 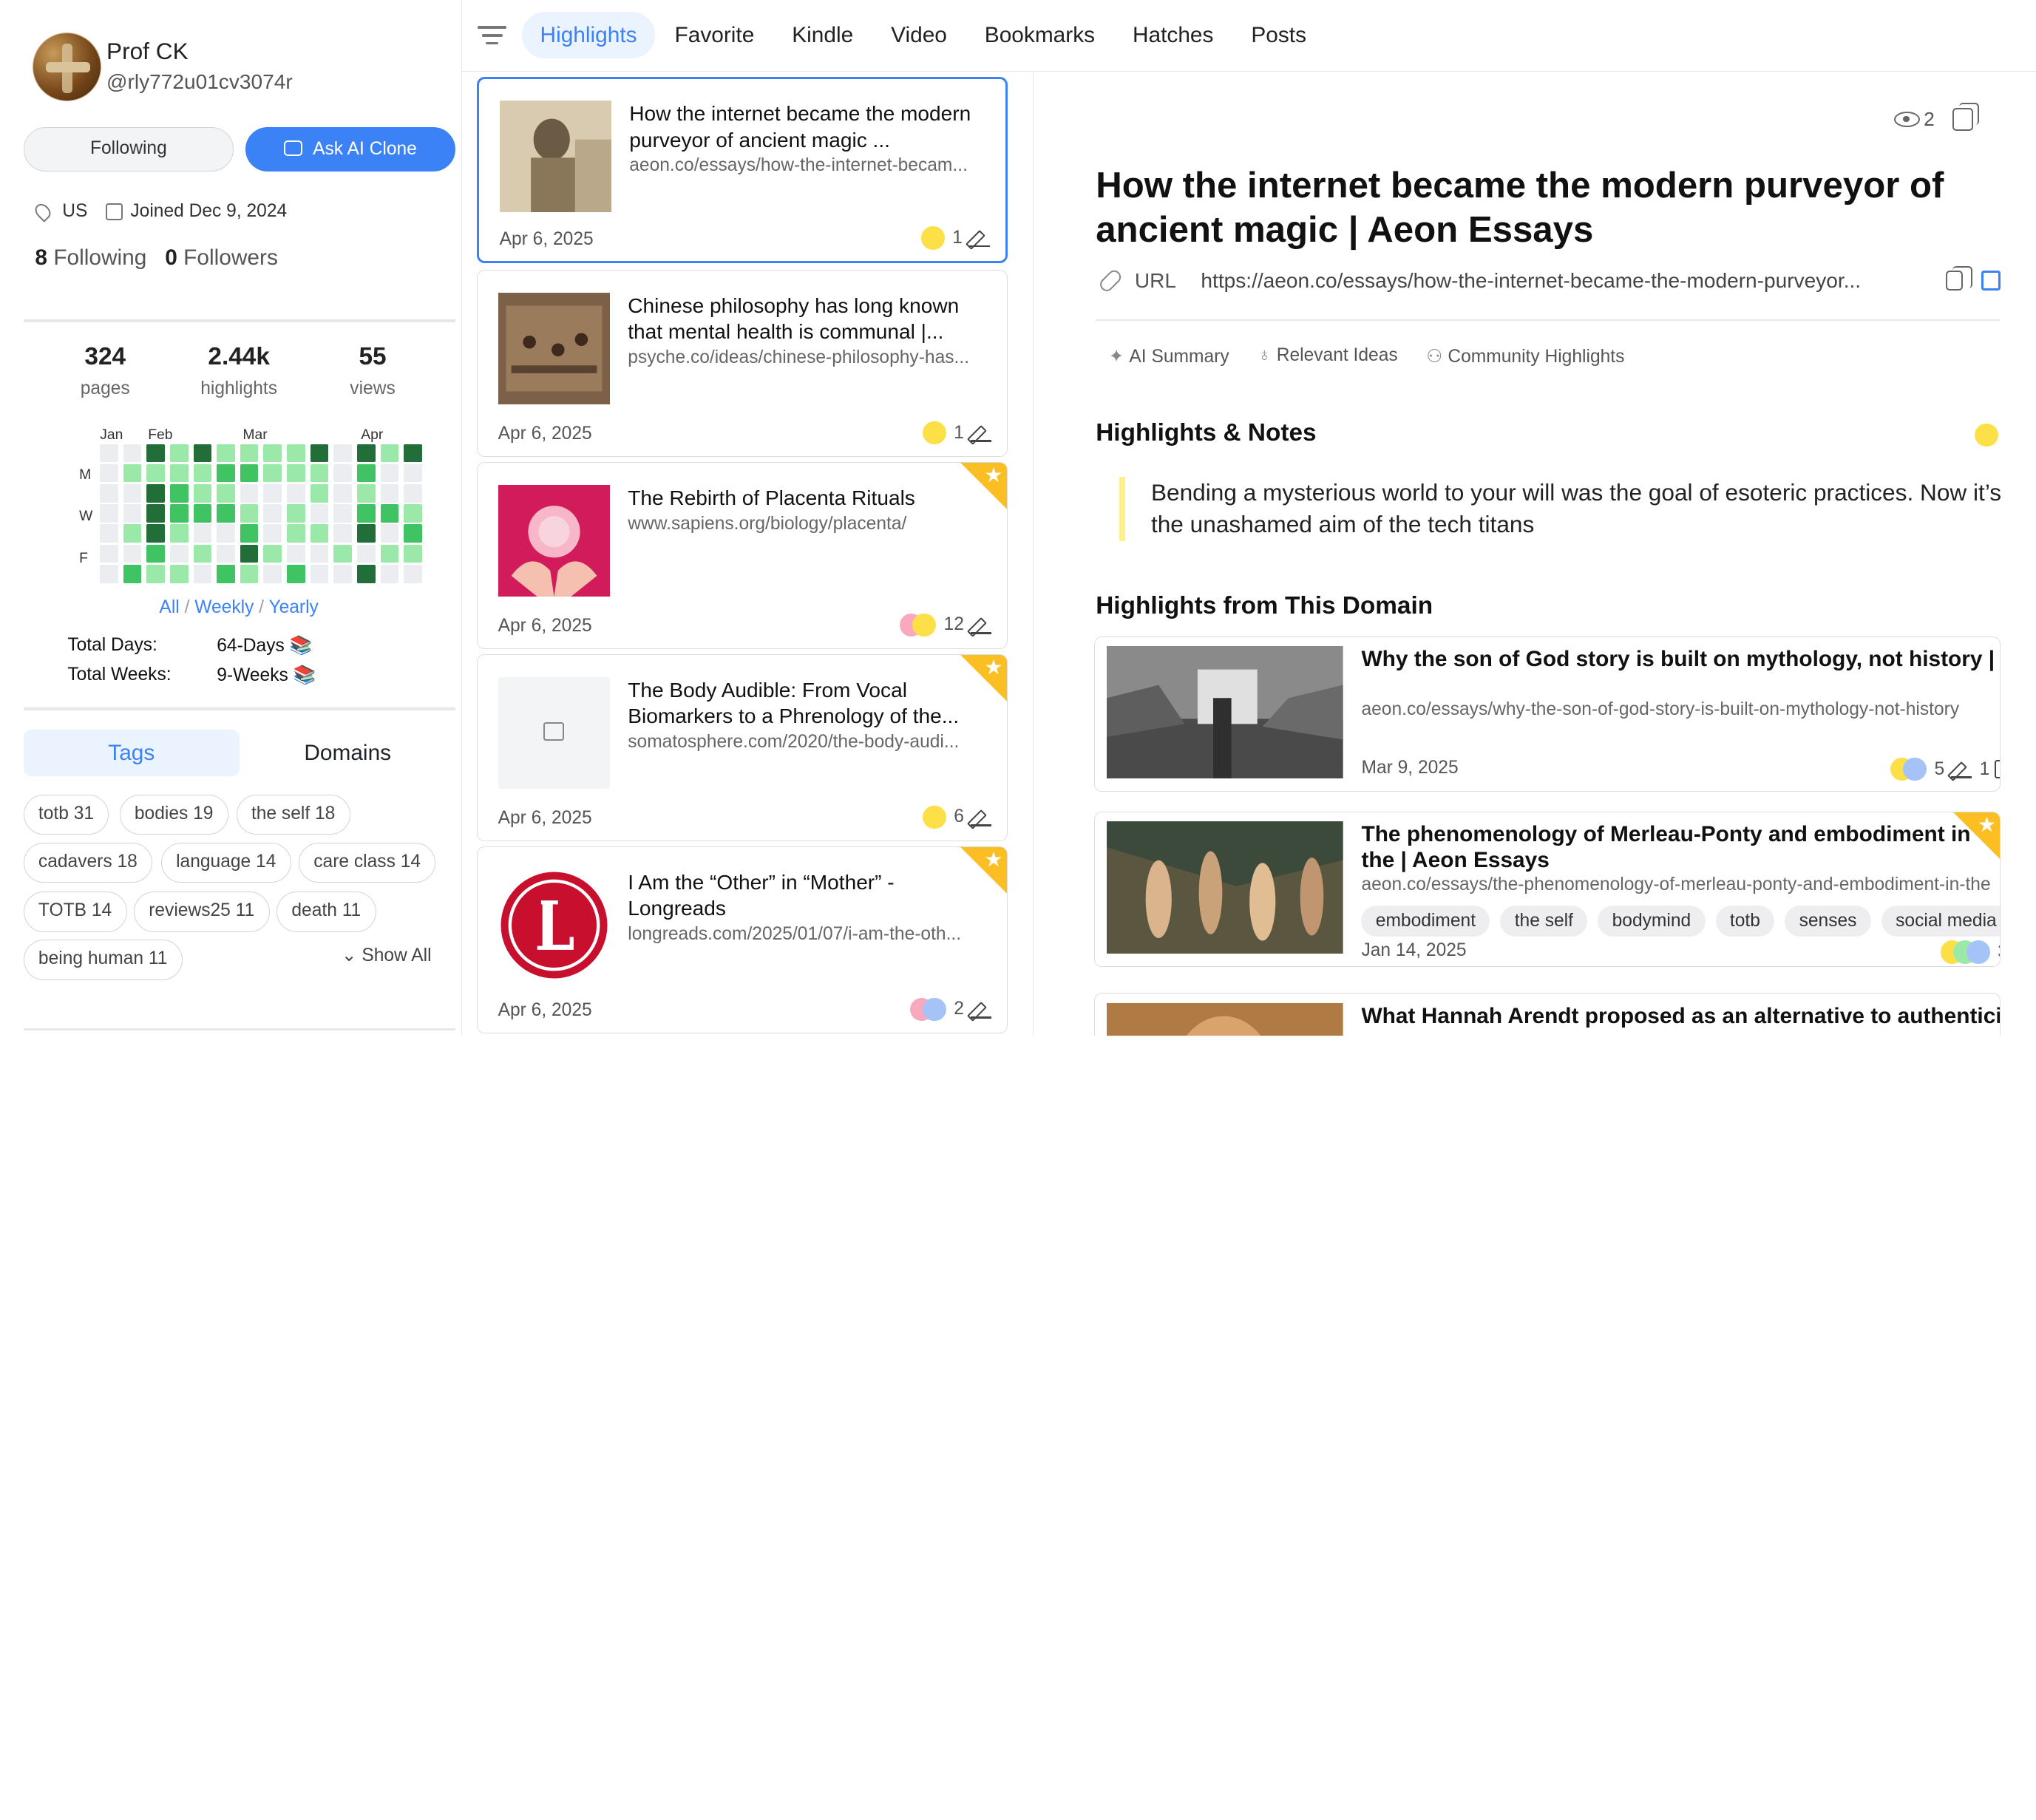 I want to click on tab-hatches: Hatches, so click(x=1173, y=35).